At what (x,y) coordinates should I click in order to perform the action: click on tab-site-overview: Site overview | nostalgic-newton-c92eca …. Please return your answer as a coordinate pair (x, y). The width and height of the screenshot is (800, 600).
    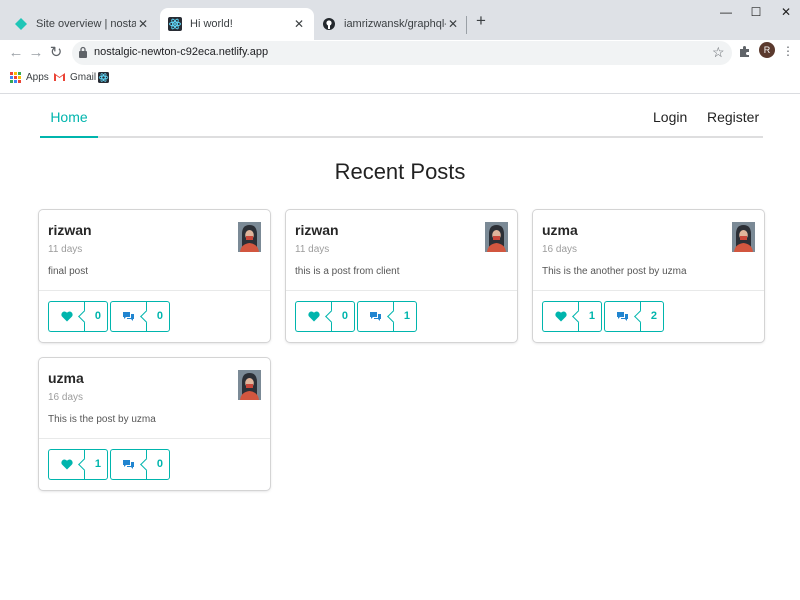
    Looking at the image, I should click on (82, 24).